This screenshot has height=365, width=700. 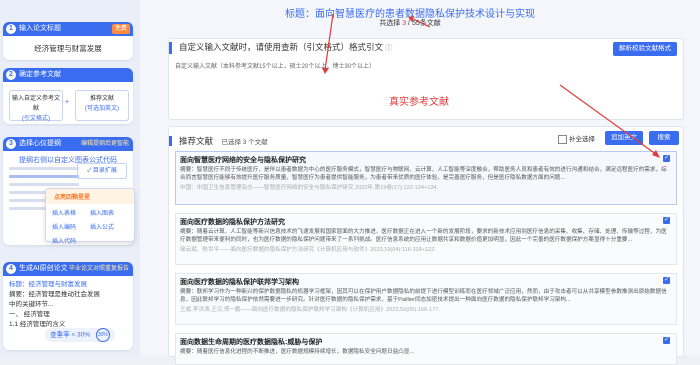 What do you see at coordinates (664, 138) in the screenshot?
I see `search-button: 搜索` at bounding box center [664, 138].